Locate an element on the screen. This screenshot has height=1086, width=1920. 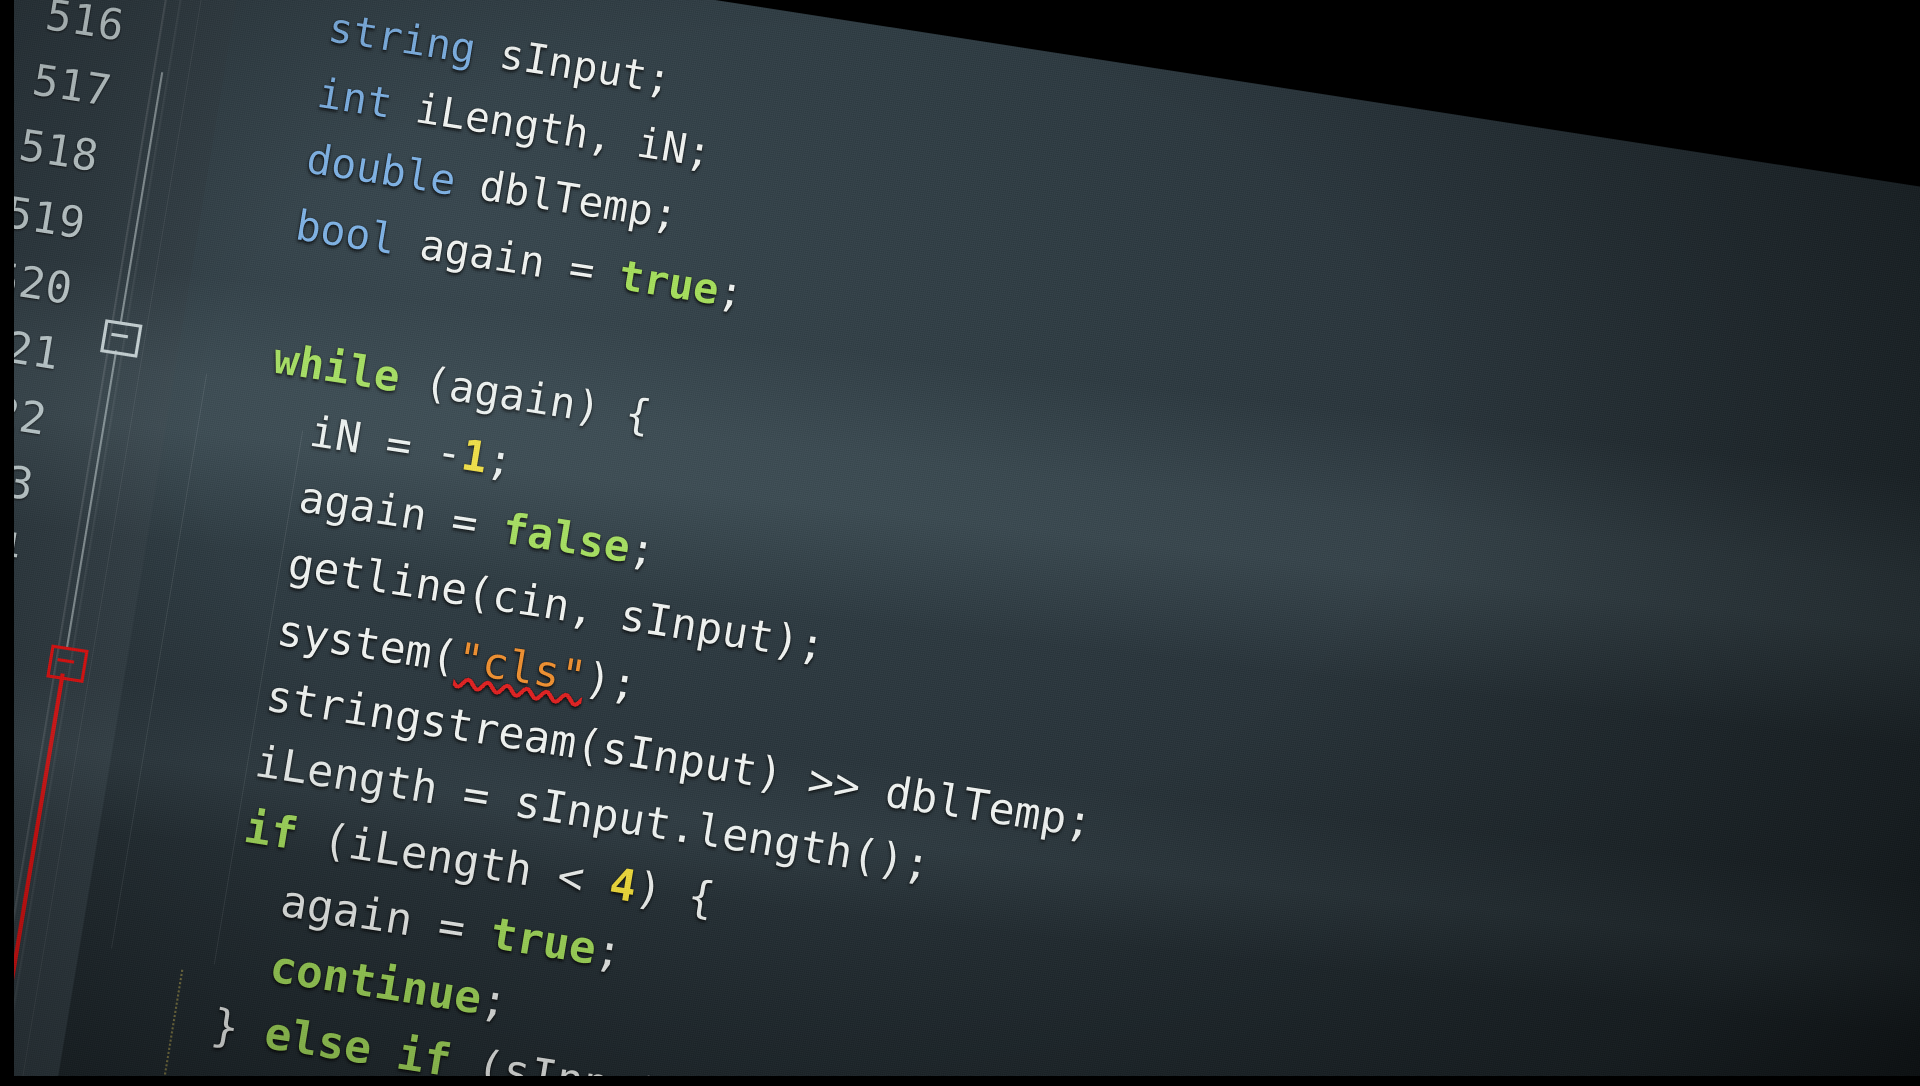
code-line: iN = -1; is located at coordinates (411, 446).